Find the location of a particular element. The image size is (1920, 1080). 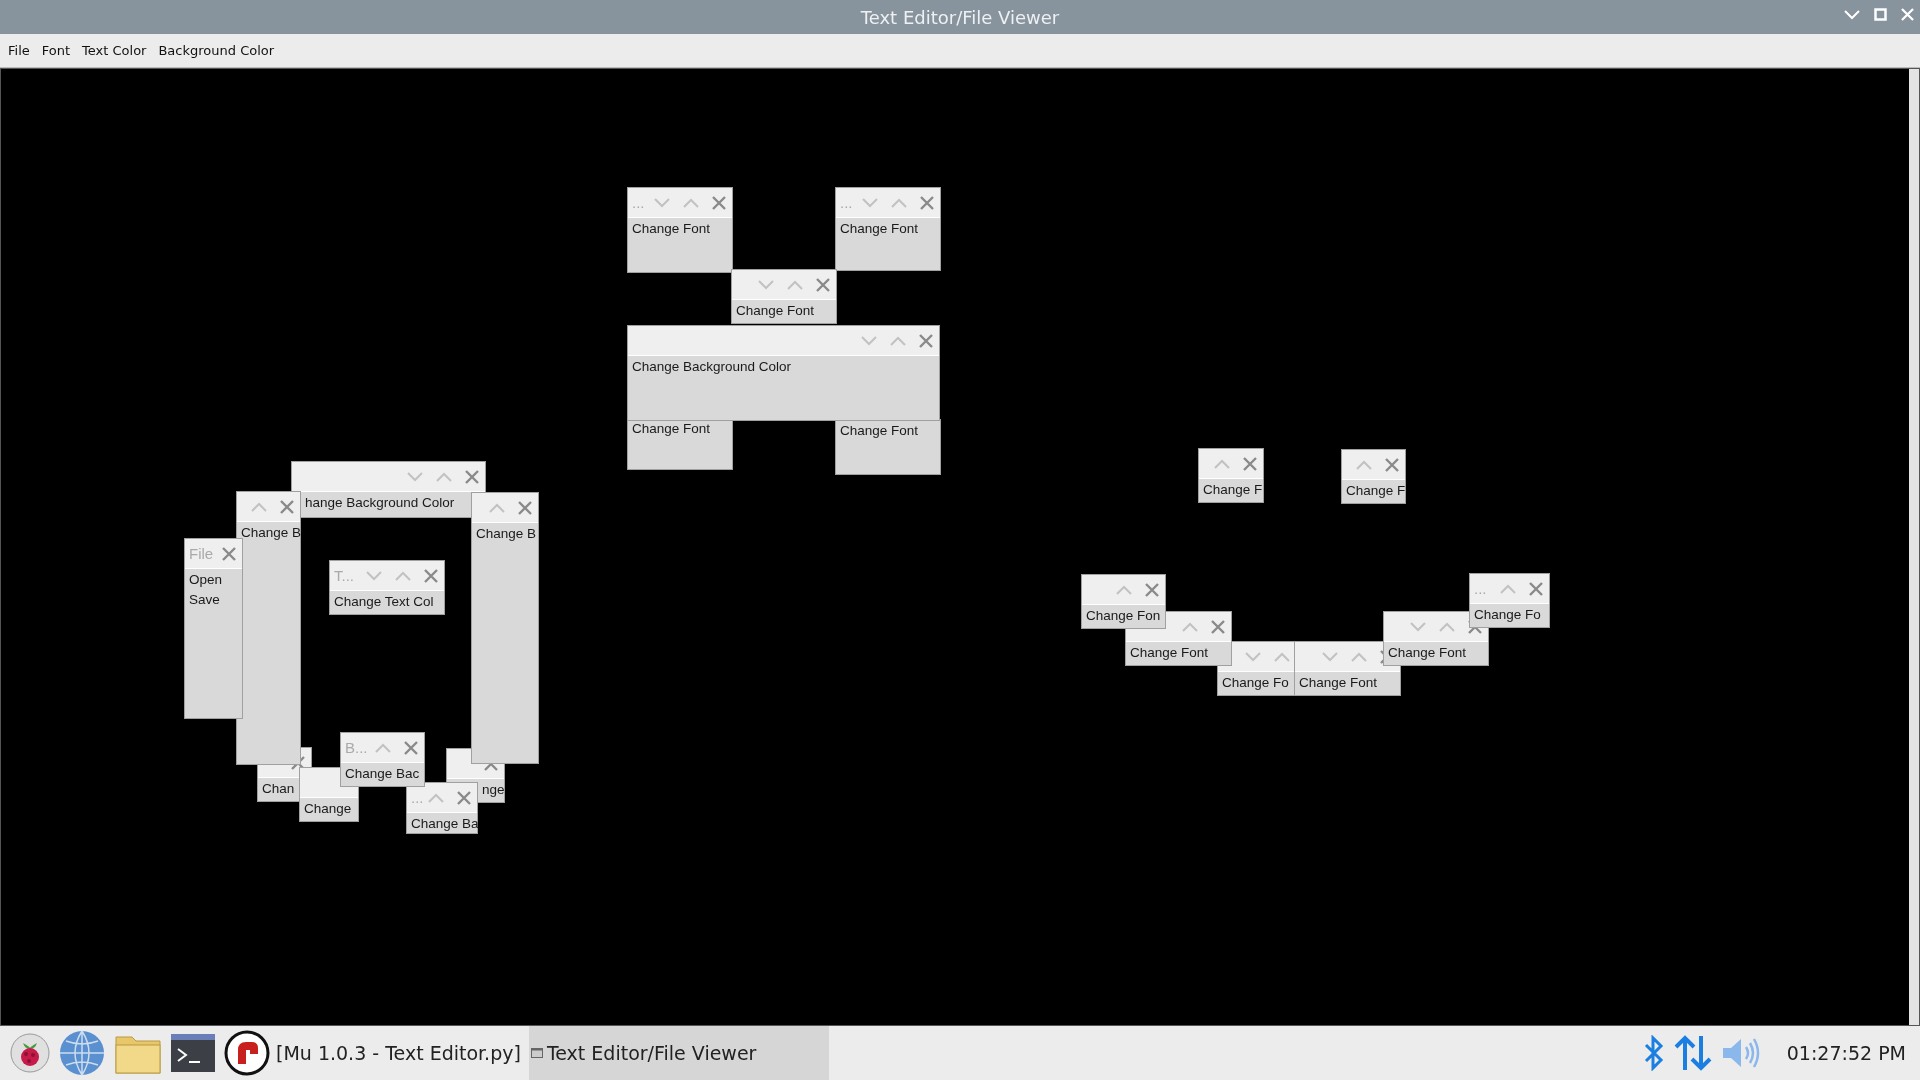

menu-item: Save is located at coordinates (204, 599).